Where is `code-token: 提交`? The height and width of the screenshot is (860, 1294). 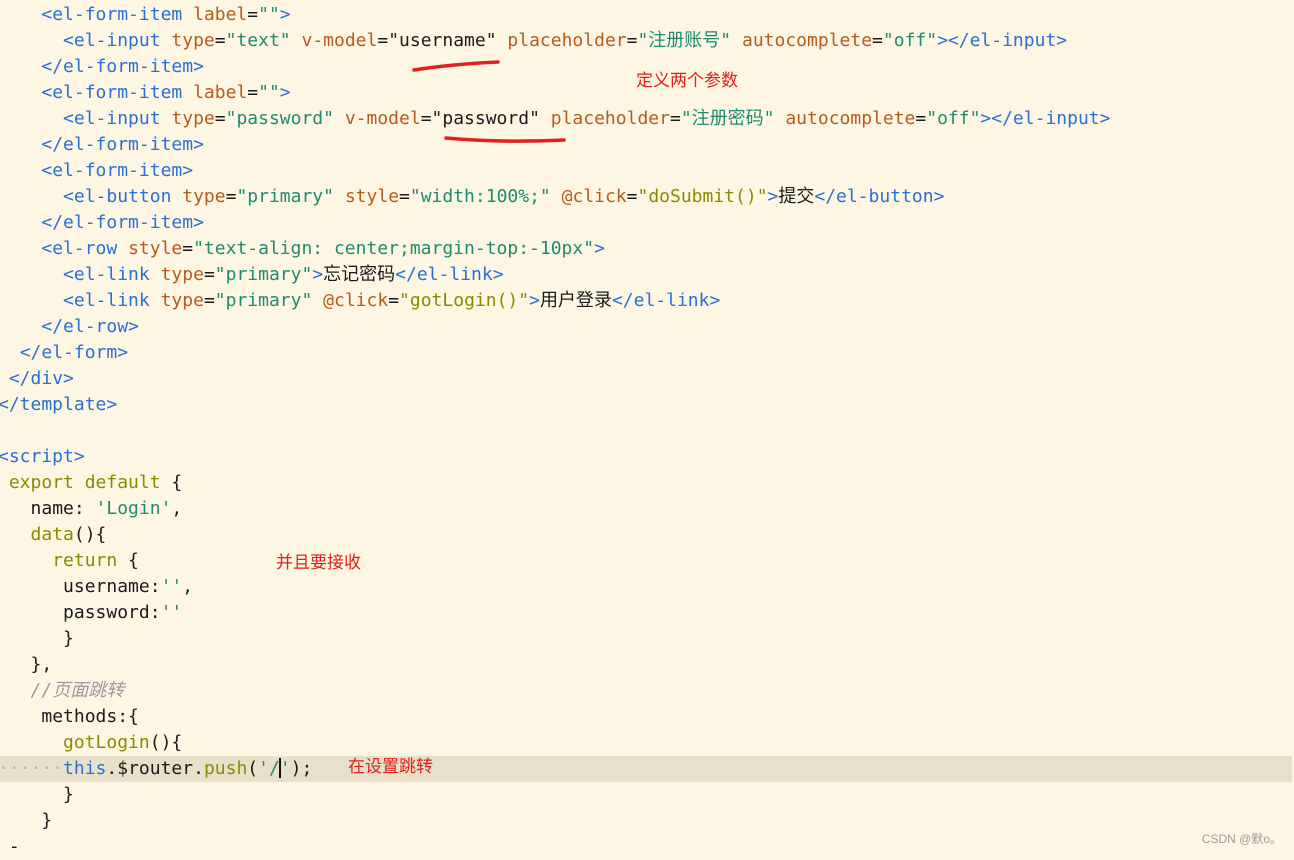 code-token: 提交 is located at coordinates (796, 196).